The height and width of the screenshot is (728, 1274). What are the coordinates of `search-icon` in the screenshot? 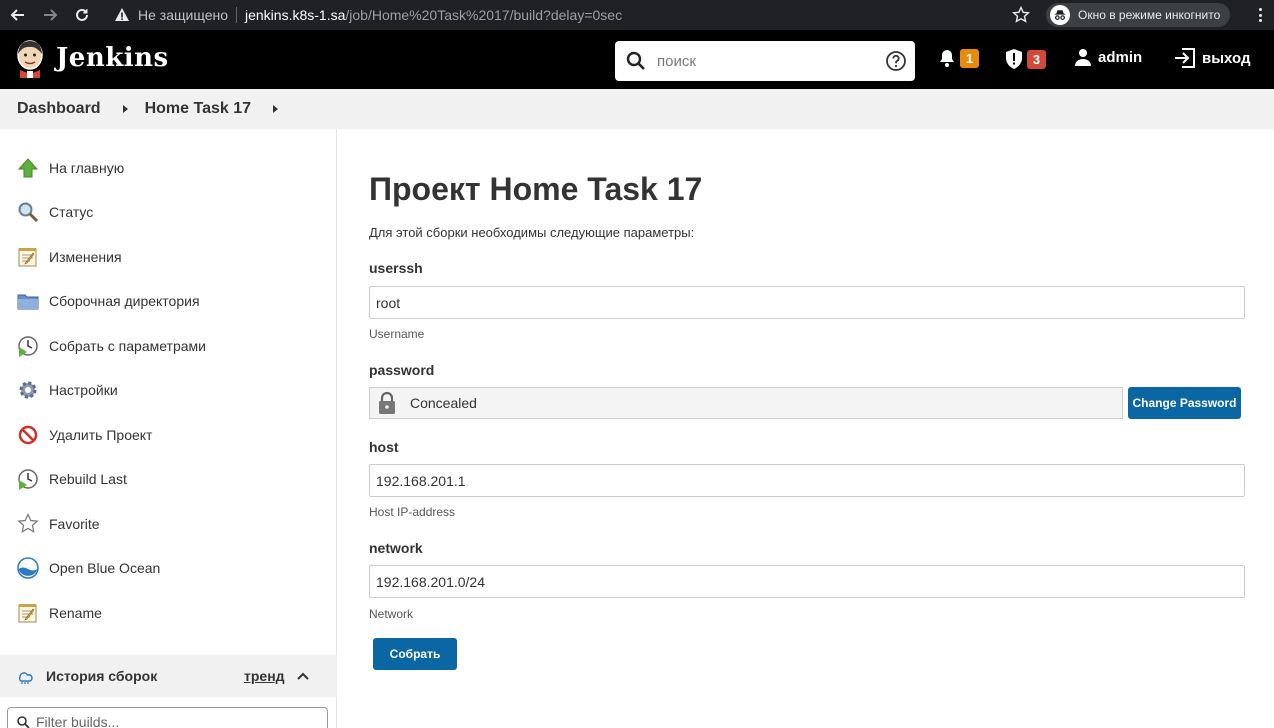 It's located at (23, 722).